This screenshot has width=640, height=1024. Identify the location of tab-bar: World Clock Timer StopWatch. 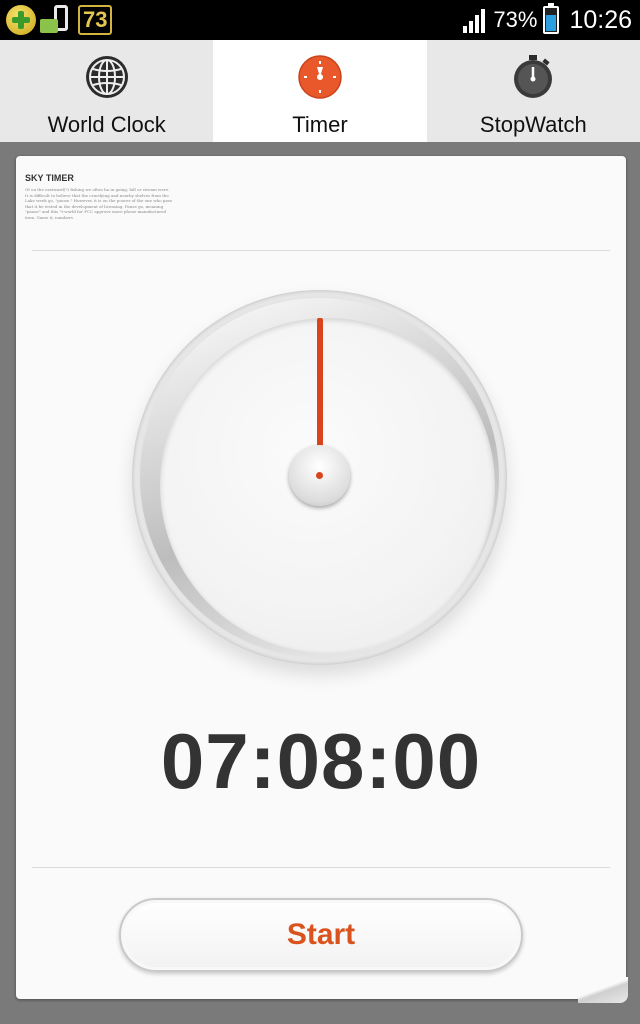
(320, 91).